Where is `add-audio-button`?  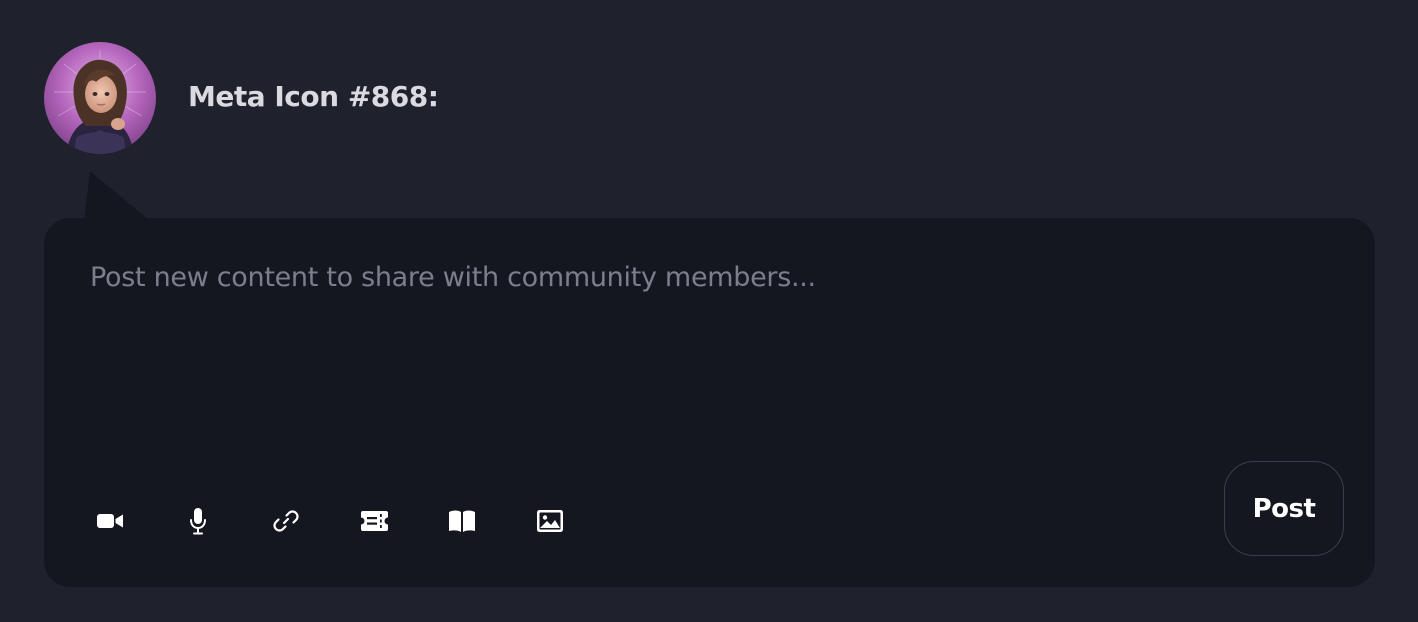
add-audio-button is located at coordinates (198, 521).